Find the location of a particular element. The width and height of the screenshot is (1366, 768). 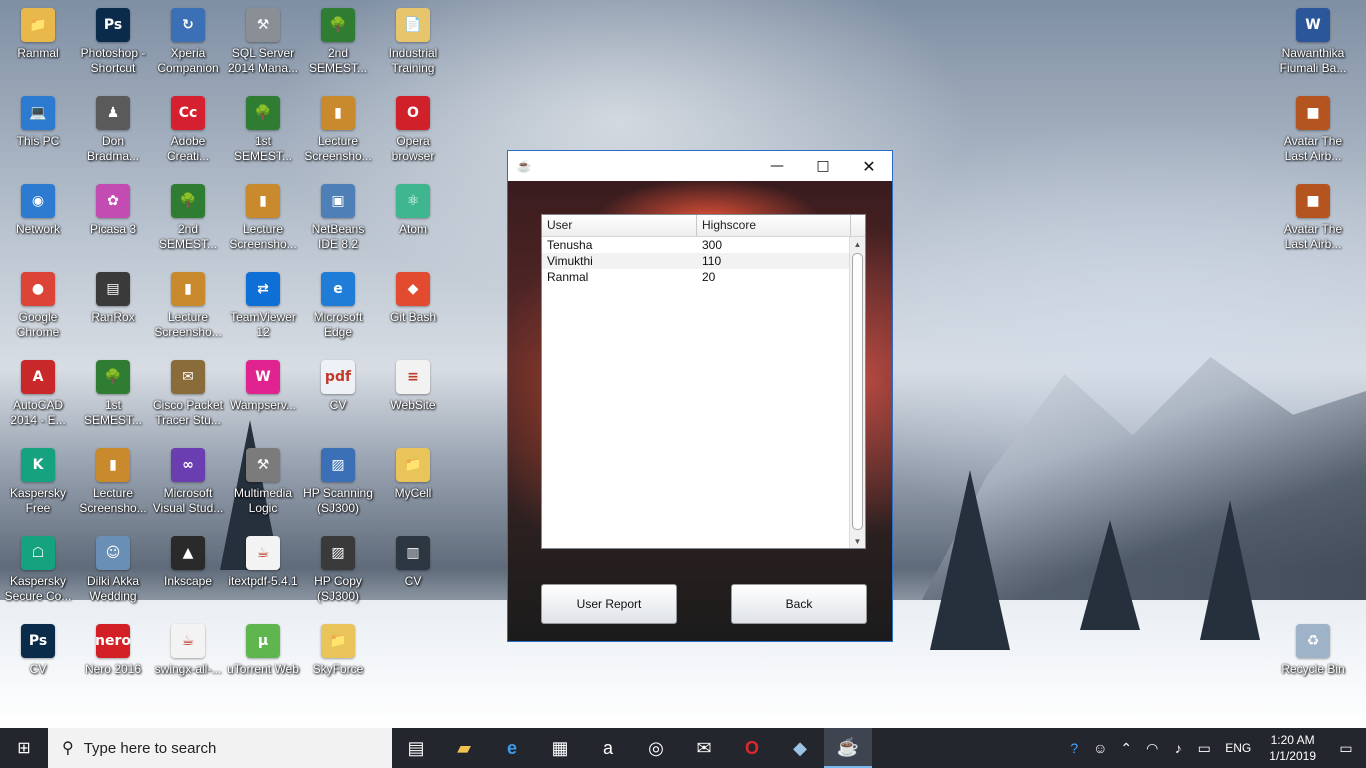

vertical-scrollbar: ▲ ▼ is located at coordinates (857, 392).